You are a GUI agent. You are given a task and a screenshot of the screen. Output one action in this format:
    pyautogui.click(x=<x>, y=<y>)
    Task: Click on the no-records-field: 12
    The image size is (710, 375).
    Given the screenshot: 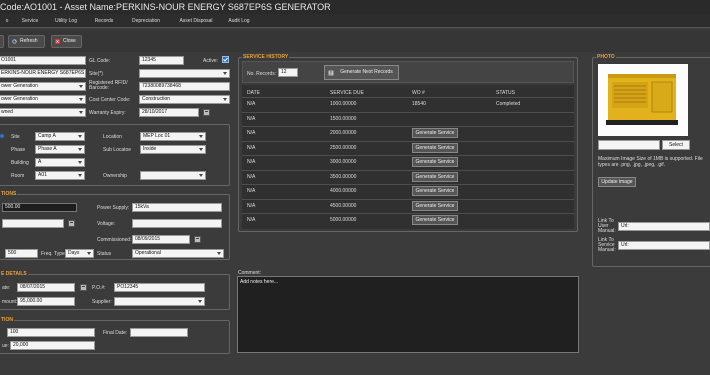 What is the action you would take?
    pyautogui.click(x=288, y=72)
    